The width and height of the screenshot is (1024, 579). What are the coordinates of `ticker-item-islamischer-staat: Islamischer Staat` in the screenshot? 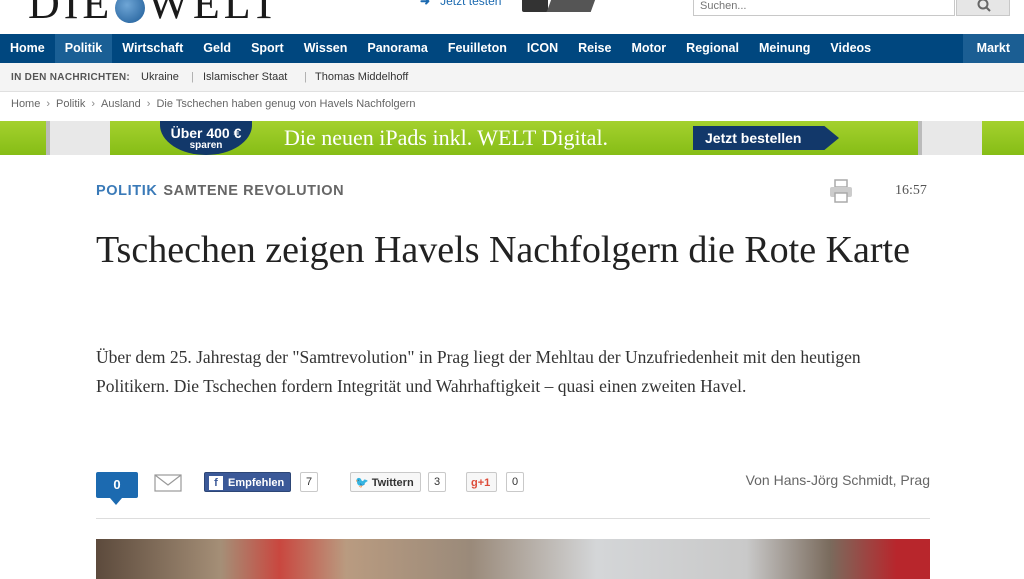 It's located at (245, 77).